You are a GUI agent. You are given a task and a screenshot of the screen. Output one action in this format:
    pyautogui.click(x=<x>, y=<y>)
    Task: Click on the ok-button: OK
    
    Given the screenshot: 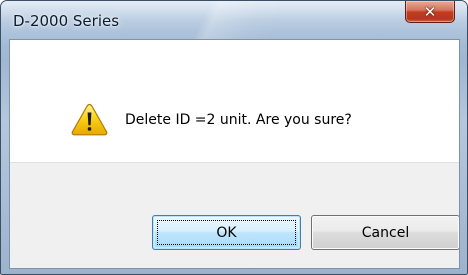 What is the action you would take?
    pyautogui.click(x=226, y=232)
    